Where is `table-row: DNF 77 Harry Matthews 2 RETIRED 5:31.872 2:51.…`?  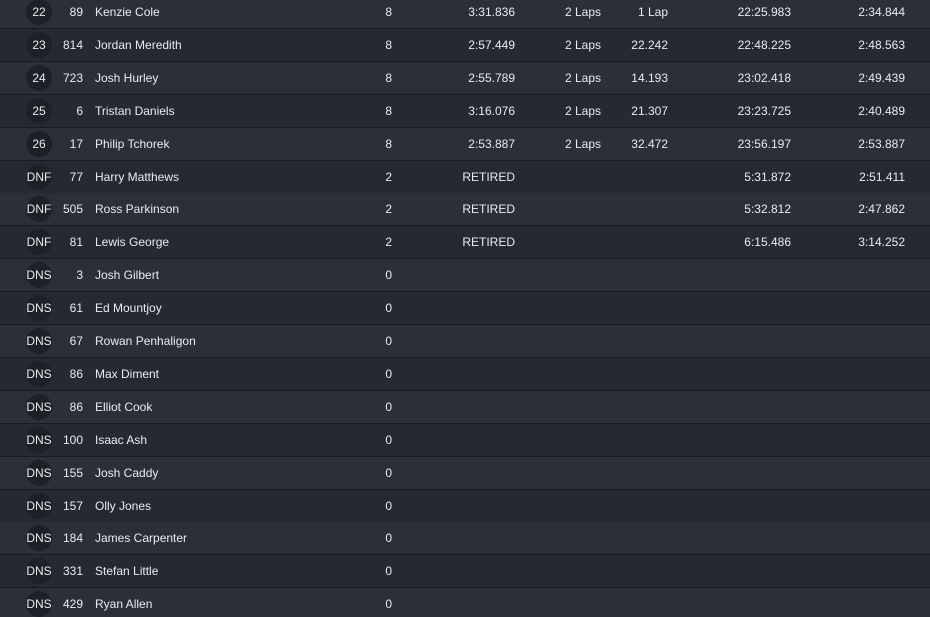 table-row: DNF 77 Harry Matthews 2 RETIRED 5:31.872 2:51.… is located at coordinates (465, 177).